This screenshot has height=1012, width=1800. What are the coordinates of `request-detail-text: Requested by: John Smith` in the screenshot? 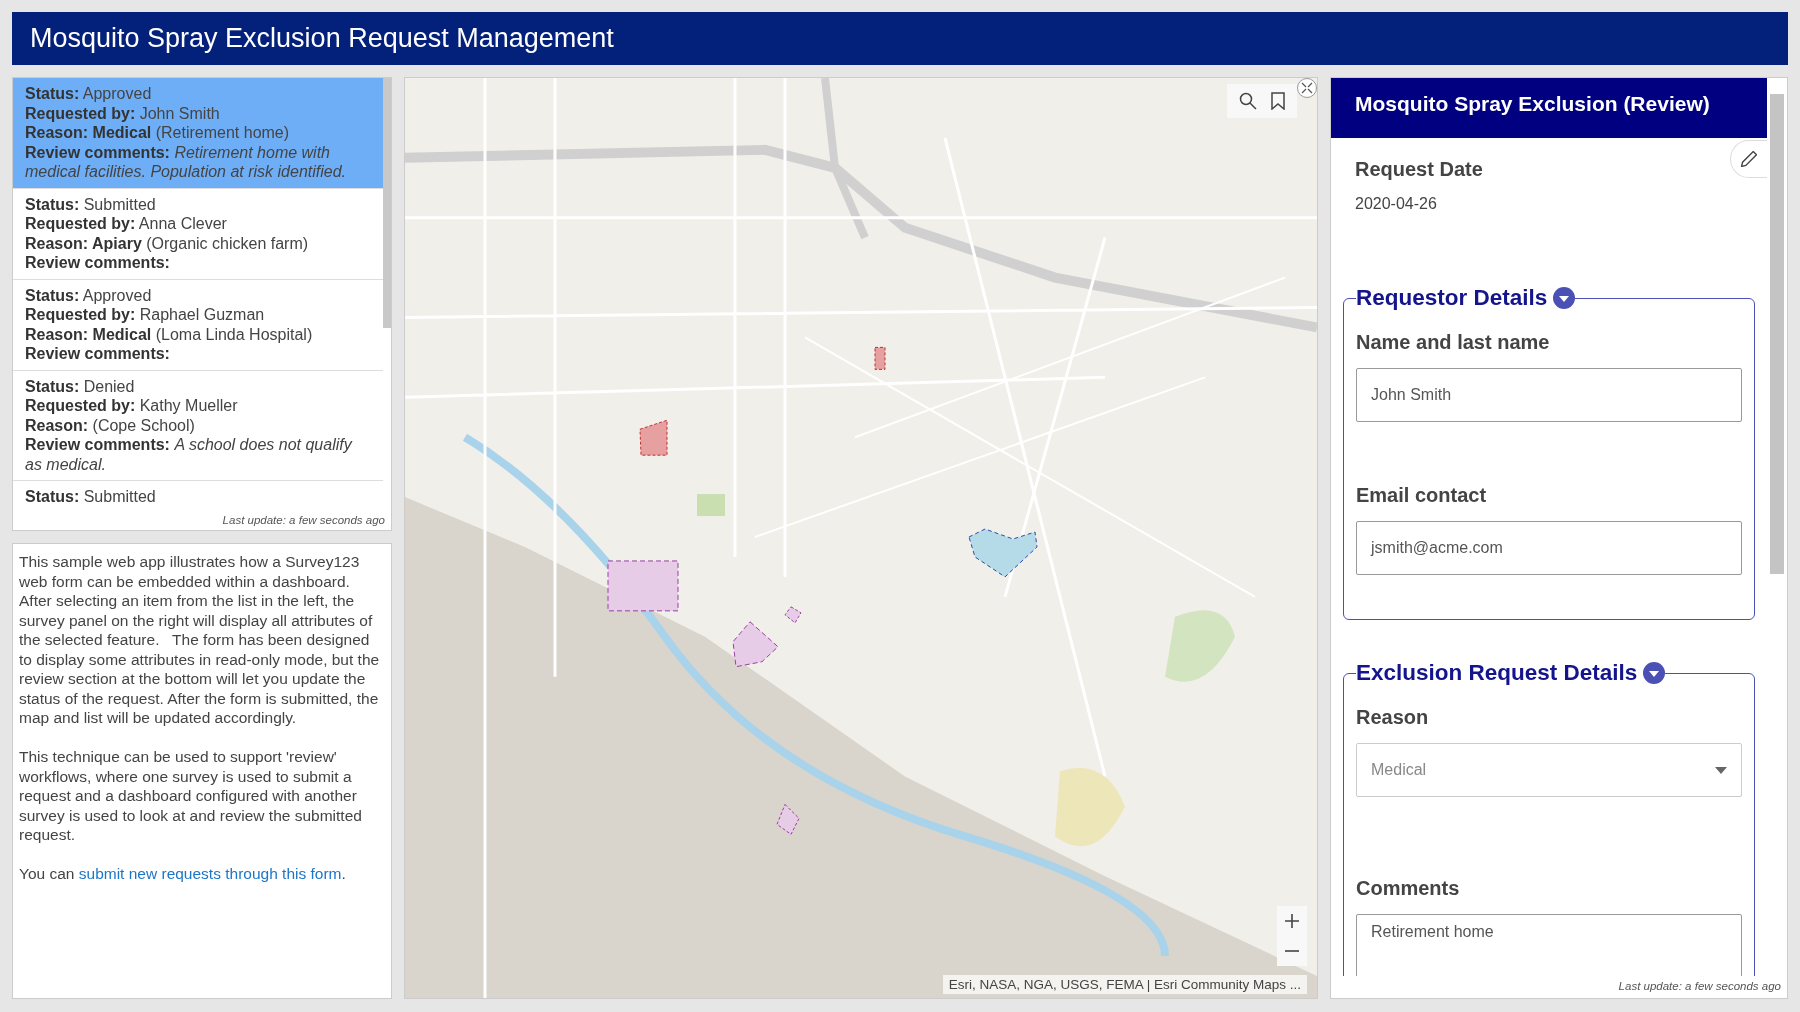 It's located at (123, 113).